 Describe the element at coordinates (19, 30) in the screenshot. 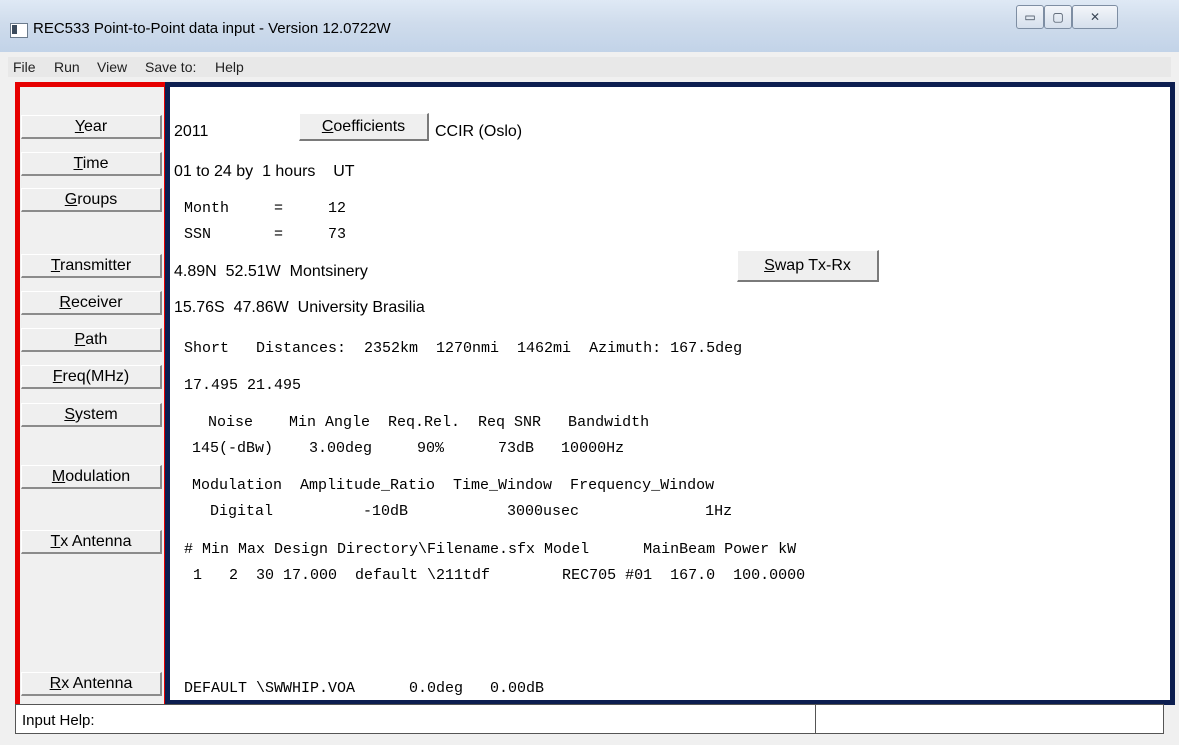

I see `app-icon` at that location.